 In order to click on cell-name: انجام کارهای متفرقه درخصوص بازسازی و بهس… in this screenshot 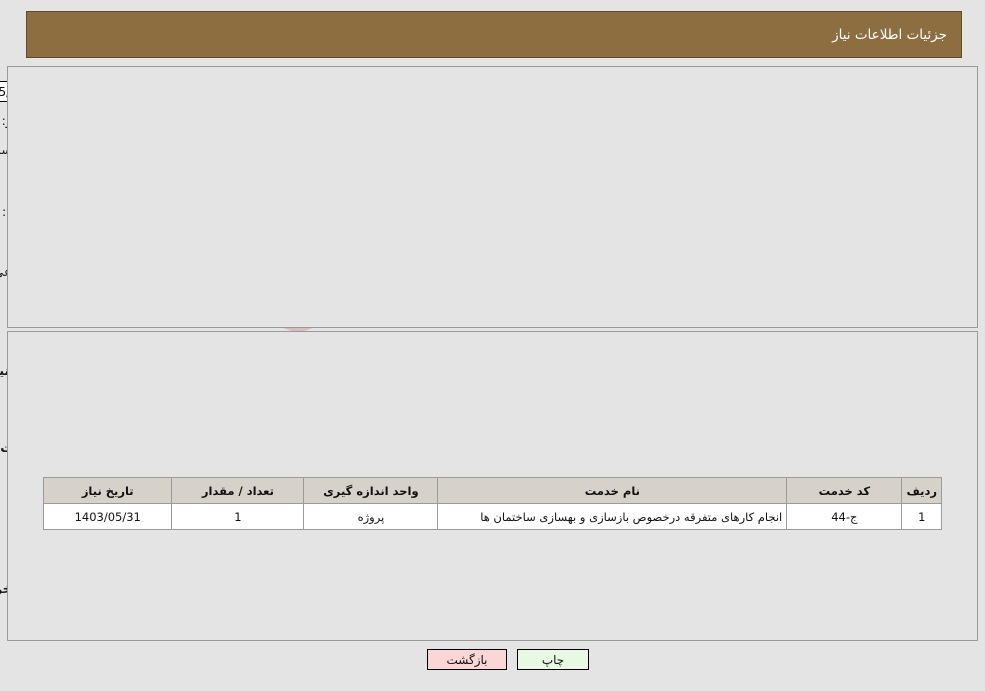, I will do `click(612, 516)`.